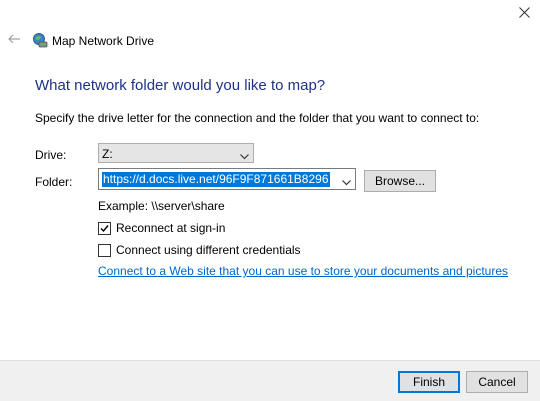 Image resolution: width=540 pixels, height=401 pixels. Describe the element at coordinates (104, 250) in the screenshot. I see `credentials-checkbox` at that location.